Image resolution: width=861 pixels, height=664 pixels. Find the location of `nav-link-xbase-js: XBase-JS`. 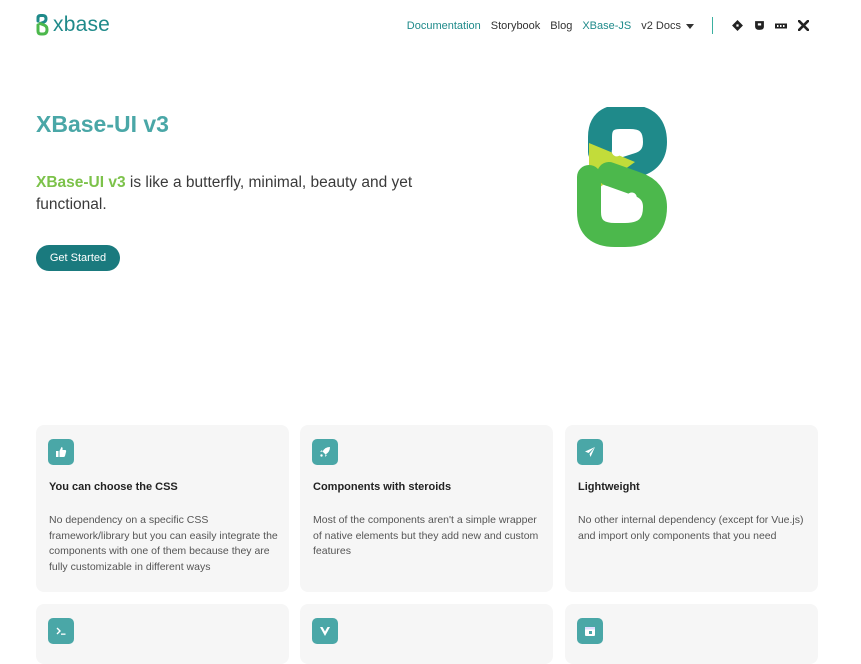

nav-link-xbase-js: XBase-JS is located at coordinates (606, 26).